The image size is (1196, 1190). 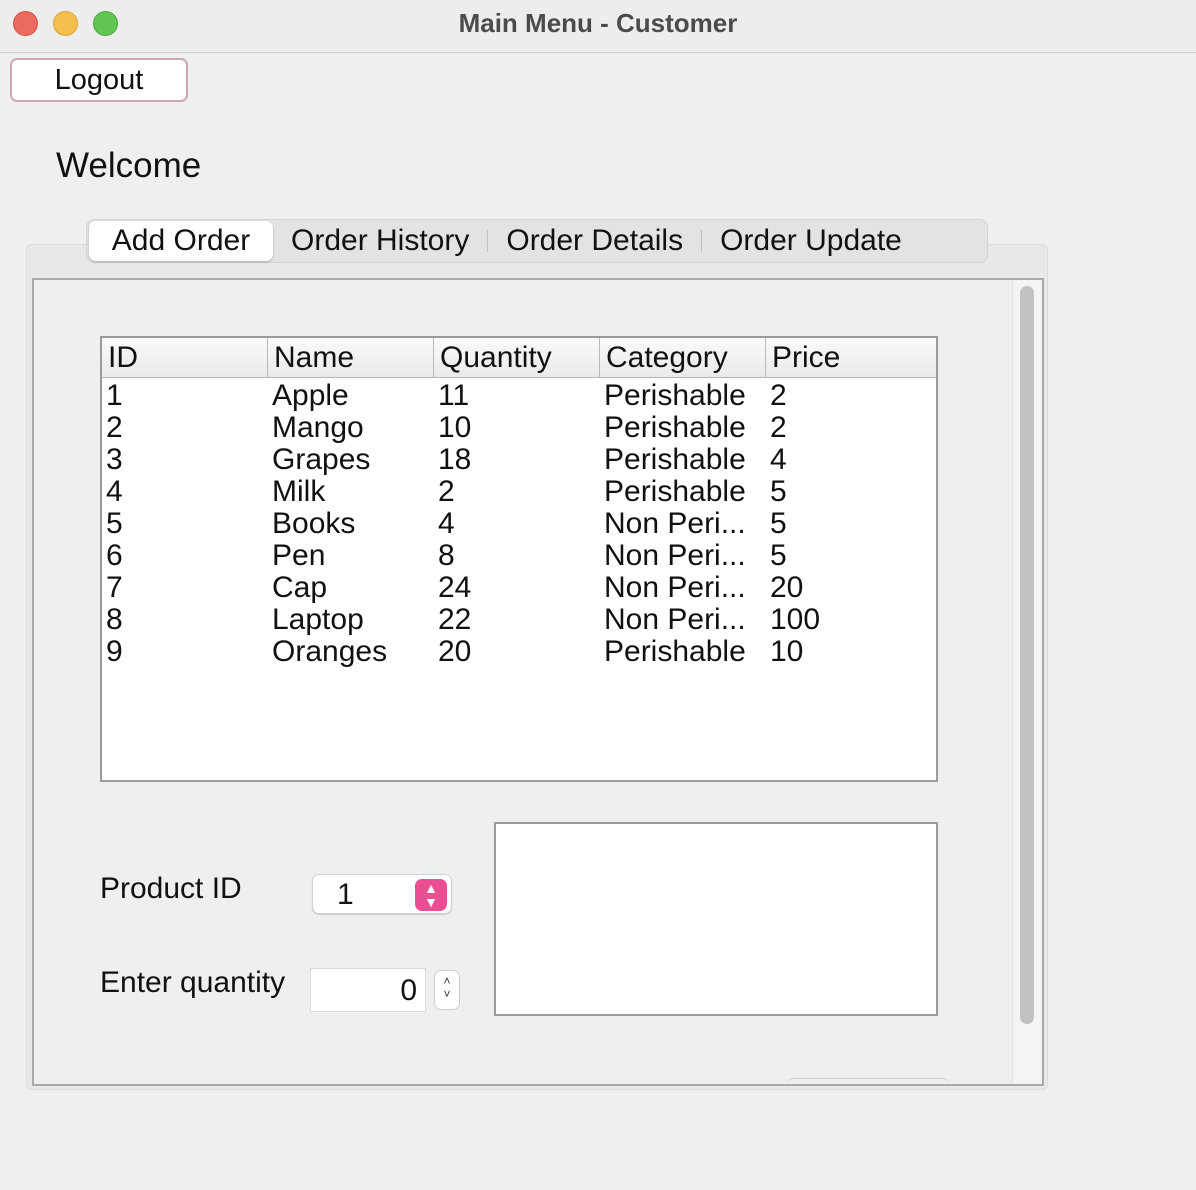 What do you see at coordinates (519, 428) in the screenshot?
I see `table-row: 2 Mango 10 Perishable 2` at bounding box center [519, 428].